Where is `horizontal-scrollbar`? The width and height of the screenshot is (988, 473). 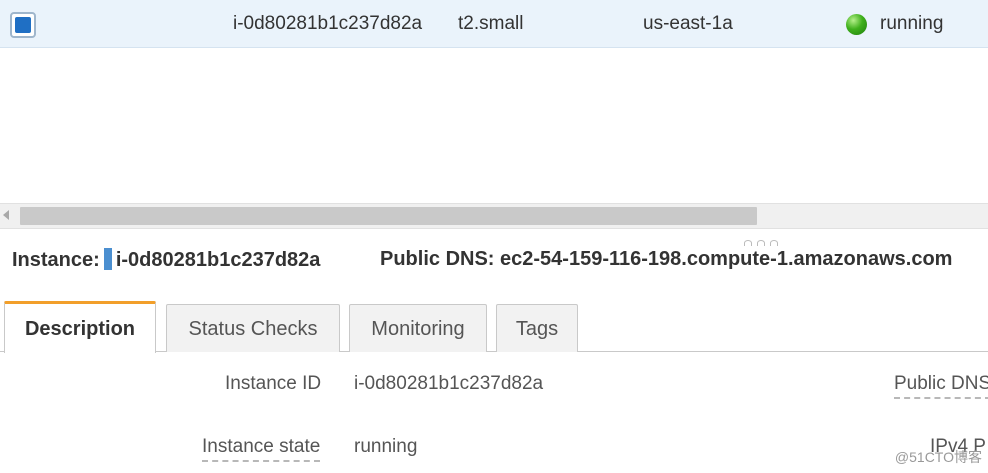 horizontal-scrollbar is located at coordinates (494, 216).